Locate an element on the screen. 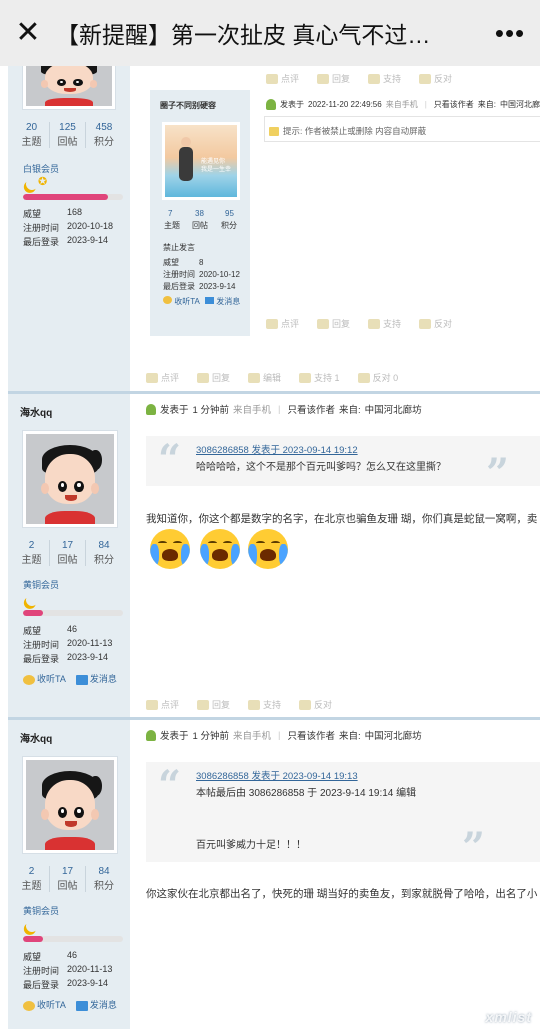 This screenshot has width=540, height=1029. support-button: 支持 1 is located at coordinates (319, 377).